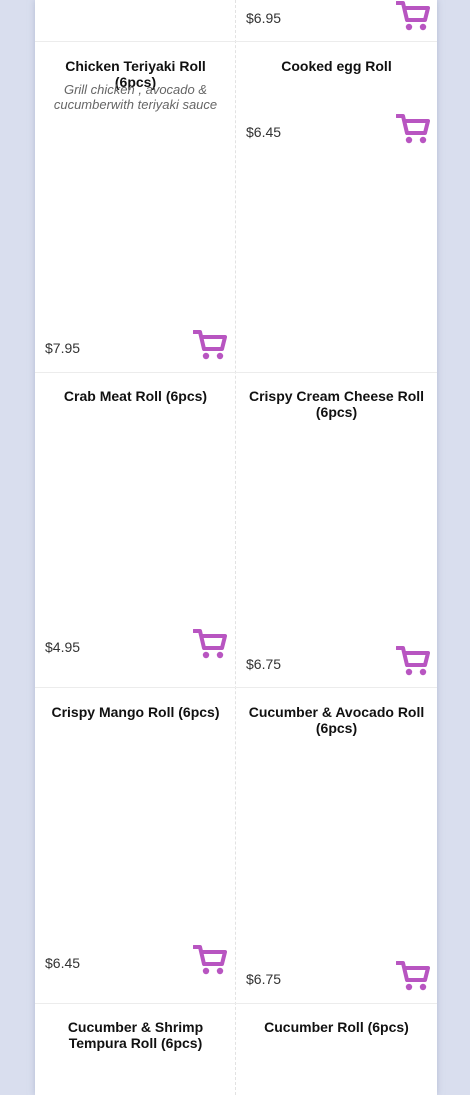 This screenshot has width=470, height=1095. Describe the element at coordinates (336, 529) in the screenshot. I see `menu-item: Crispy Cream Cheese Roll (6pcs) $6.75` at that location.